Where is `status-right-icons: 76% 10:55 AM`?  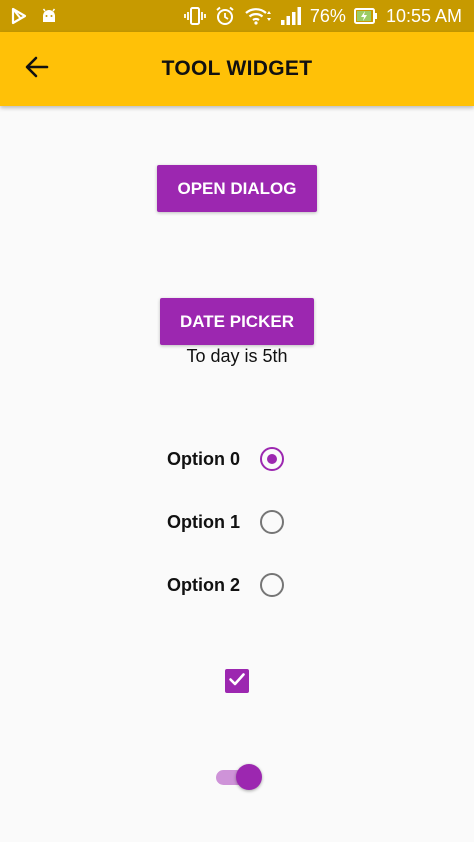
status-right-icons: 76% 10:55 AM is located at coordinates (323, 16).